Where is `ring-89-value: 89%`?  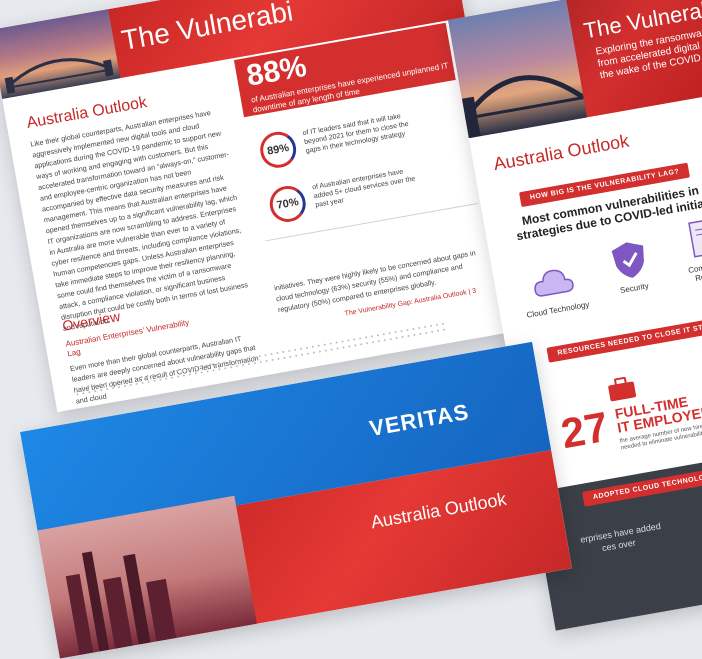 ring-89-value: 89% is located at coordinates (278, 149).